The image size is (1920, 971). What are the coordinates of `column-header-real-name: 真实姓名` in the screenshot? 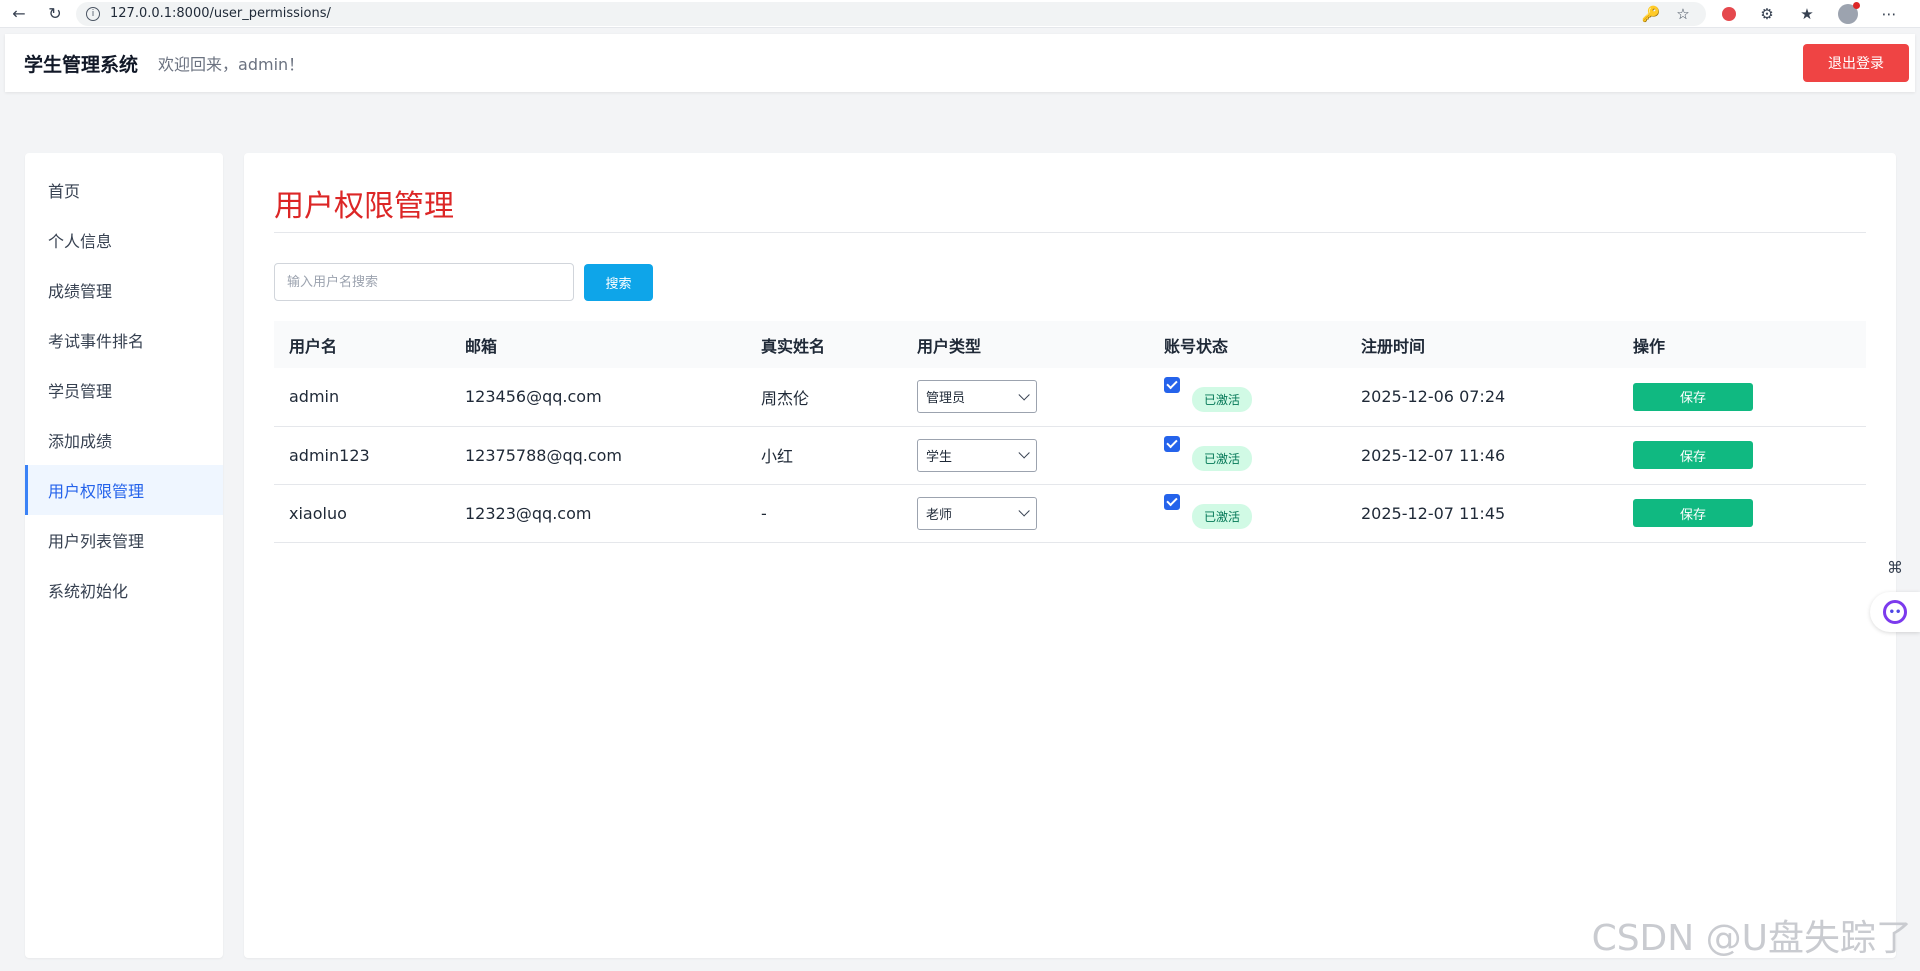 It's located at (793, 346).